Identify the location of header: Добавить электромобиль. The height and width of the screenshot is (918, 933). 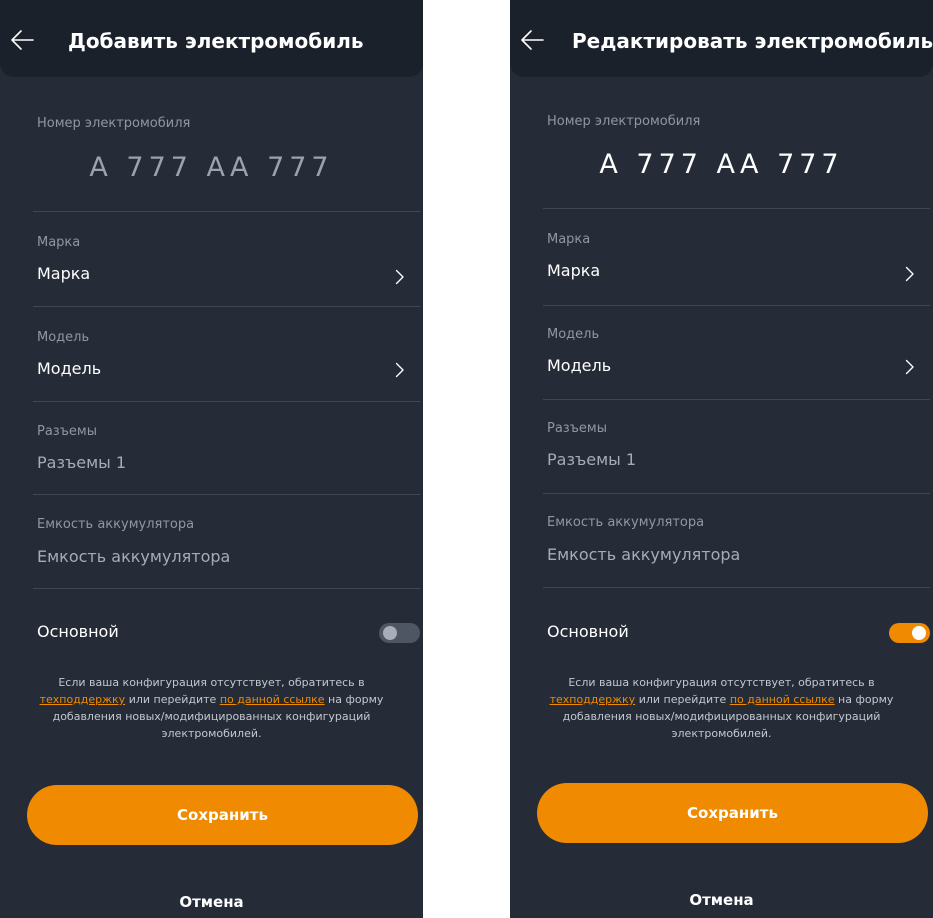
(211, 38).